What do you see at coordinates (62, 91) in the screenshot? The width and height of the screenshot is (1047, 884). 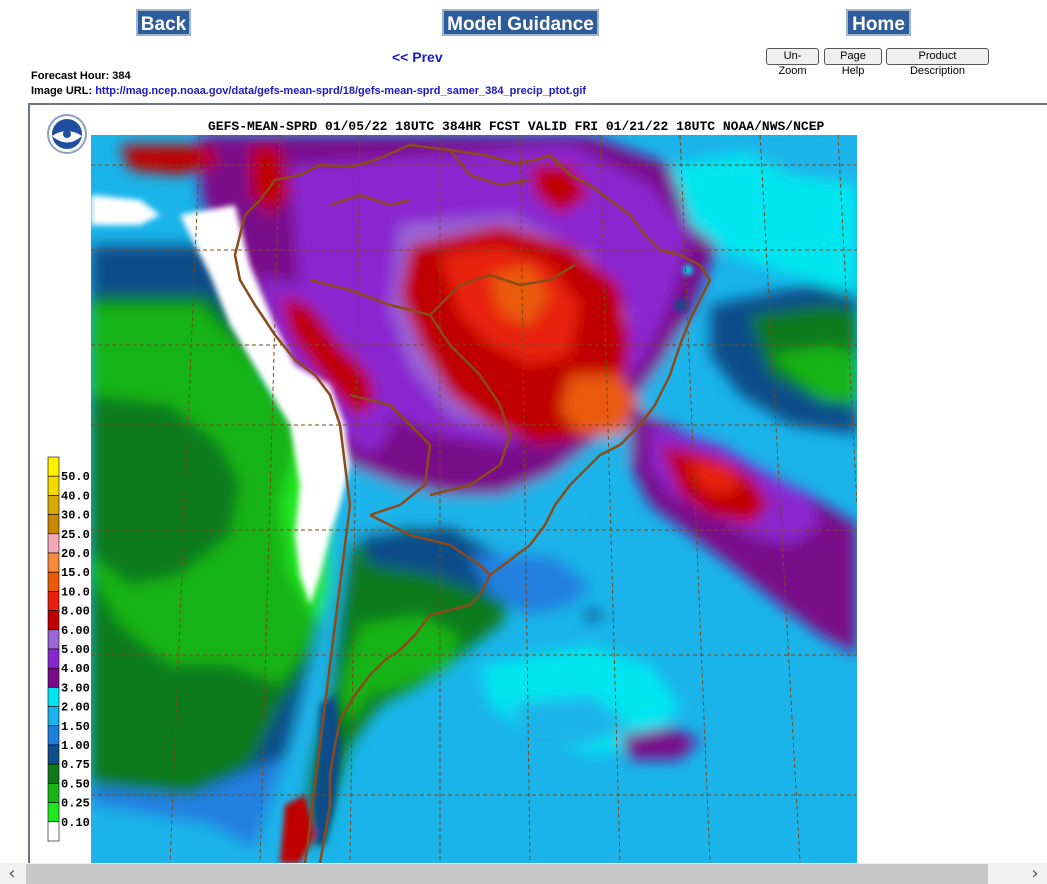 I see `image-url-label: Image URL:` at bounding box center [62, 91].